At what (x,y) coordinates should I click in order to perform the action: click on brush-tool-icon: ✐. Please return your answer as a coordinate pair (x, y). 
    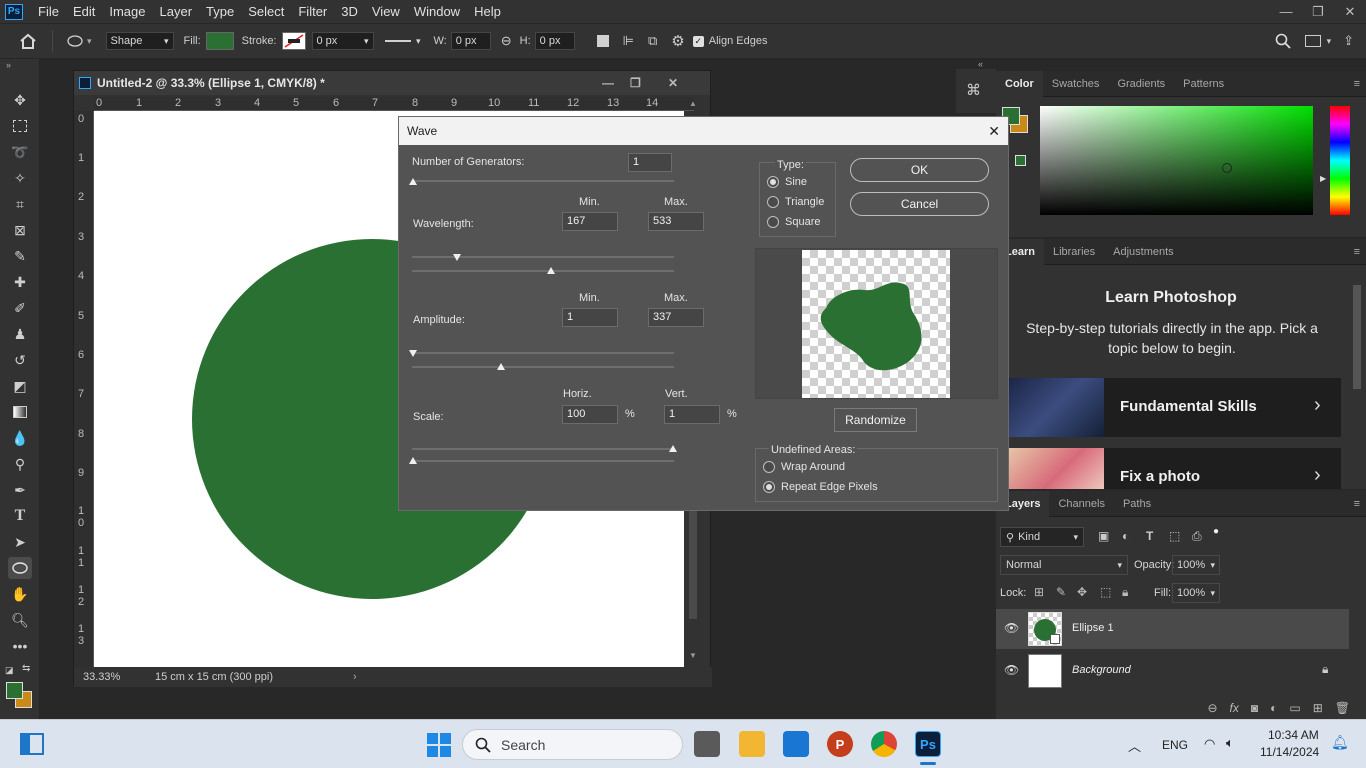
    Looking at the image, I should click on (20, 308).